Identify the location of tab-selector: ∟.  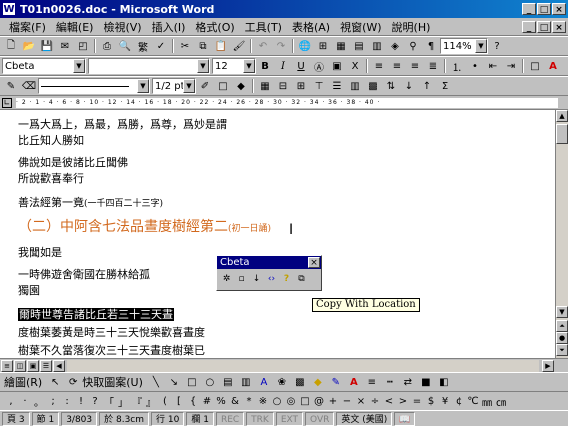
(7, 103).